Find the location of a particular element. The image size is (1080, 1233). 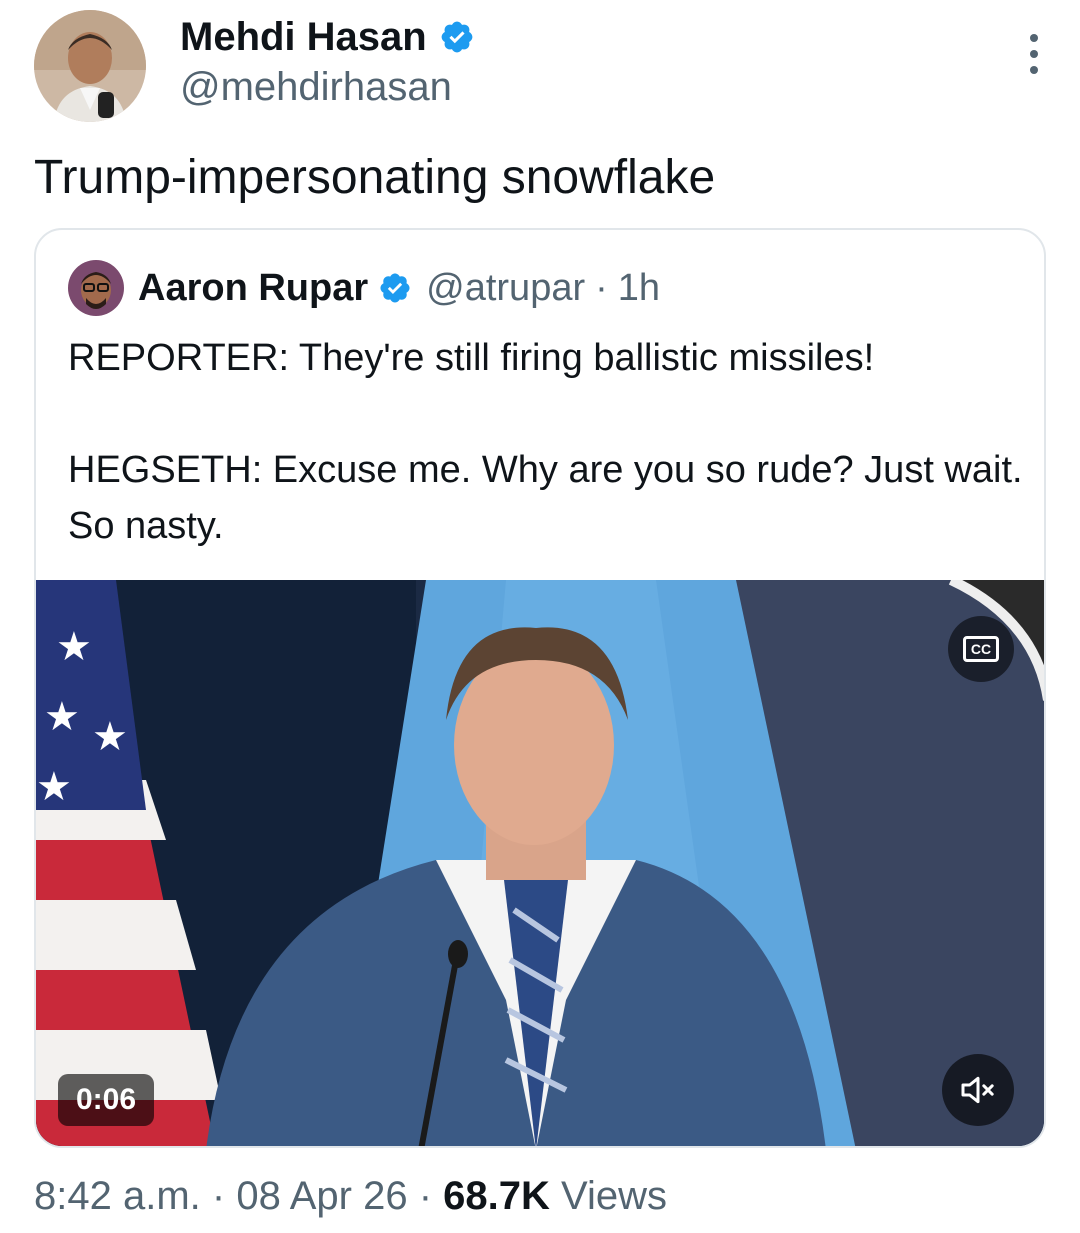

closed-captions-icon: CC is located at coordinates (981, 649).